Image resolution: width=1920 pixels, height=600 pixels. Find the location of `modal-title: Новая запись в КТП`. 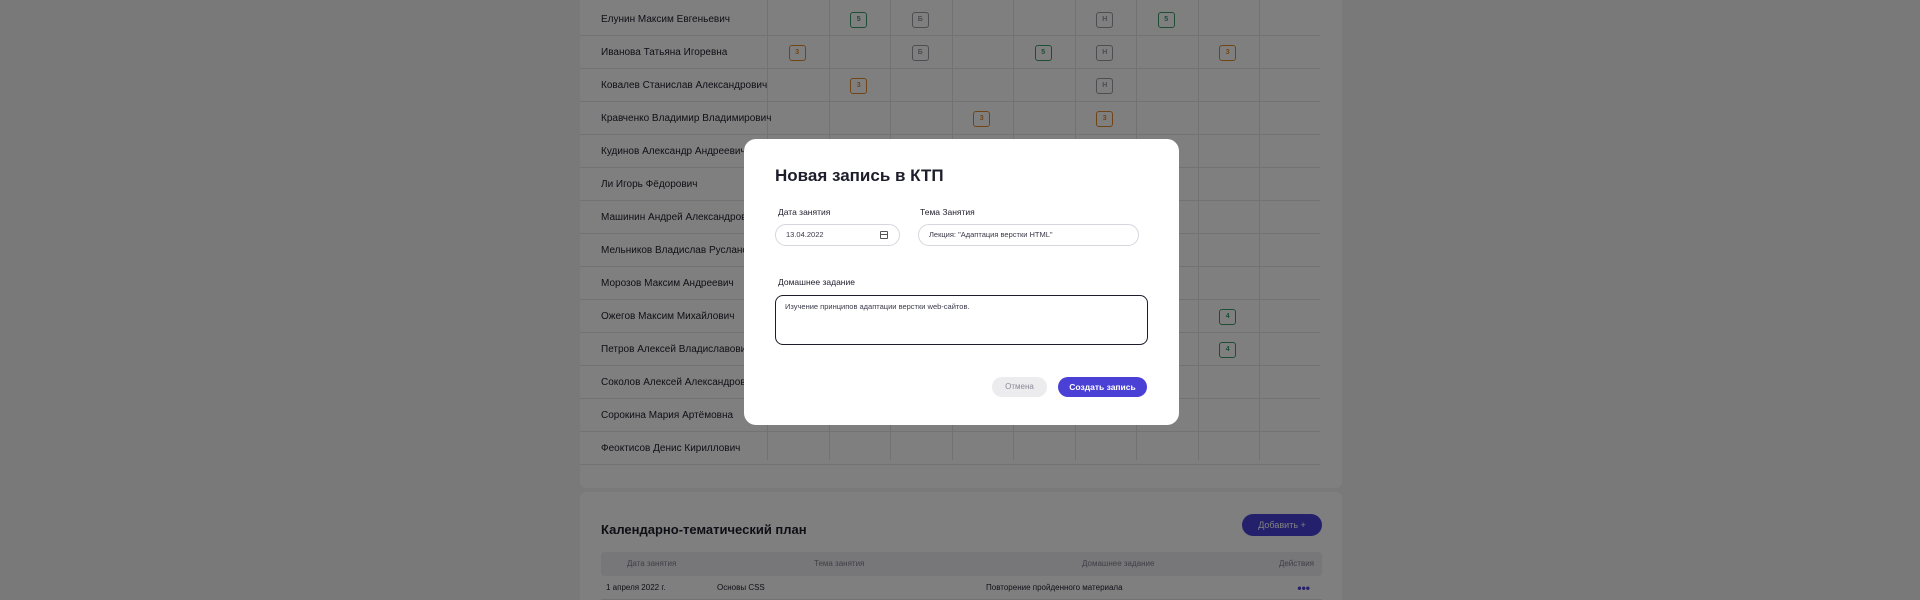

modal-title: Новая запись в КТП is located at coordinates (859, 175).